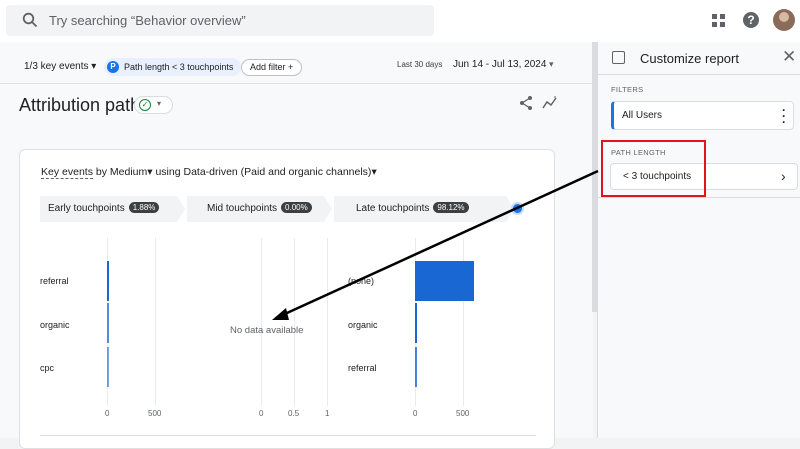 This screenshot has width=800, height=449. What do you see at coordinates (291, 67) in the screenshot?
I see `plus-icon: +` at bounding box center [291, 67].